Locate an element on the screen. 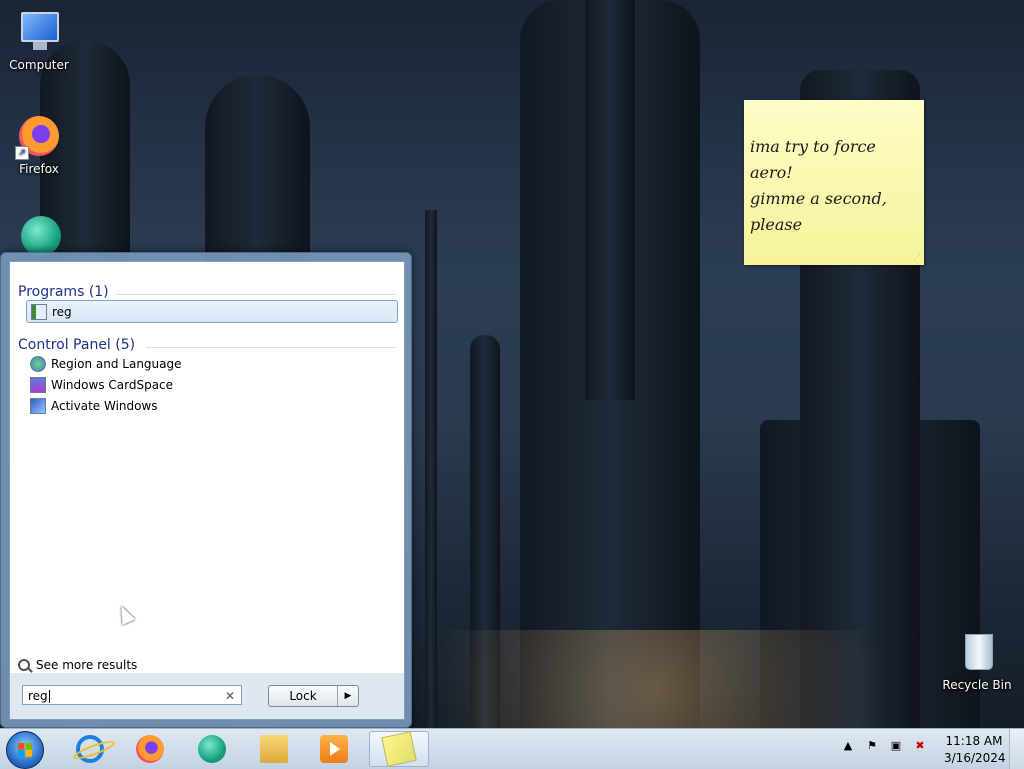  result-item-label: Activate Windows is located at coordinates (104, 405).